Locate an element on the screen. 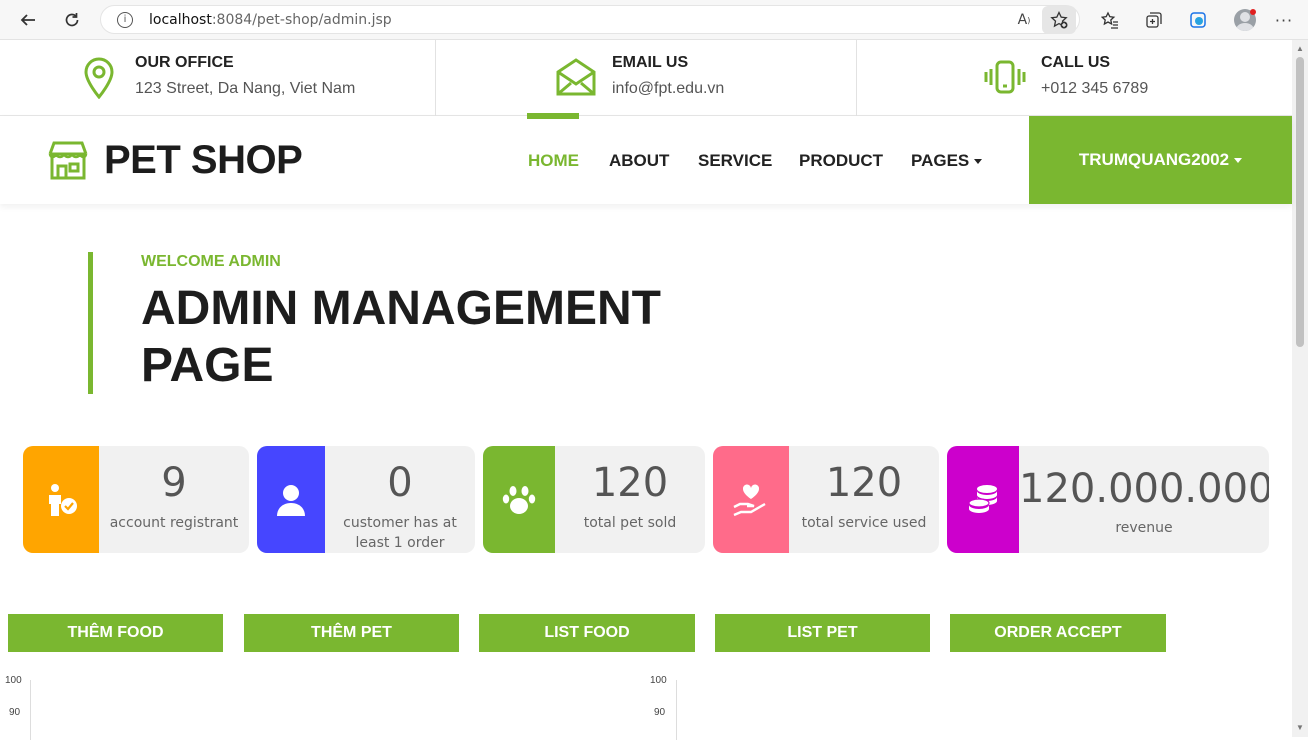 The image size is (1308, 740). welcome-subtitle: WELCOME ADMIN is located at coordinates (211, 261).